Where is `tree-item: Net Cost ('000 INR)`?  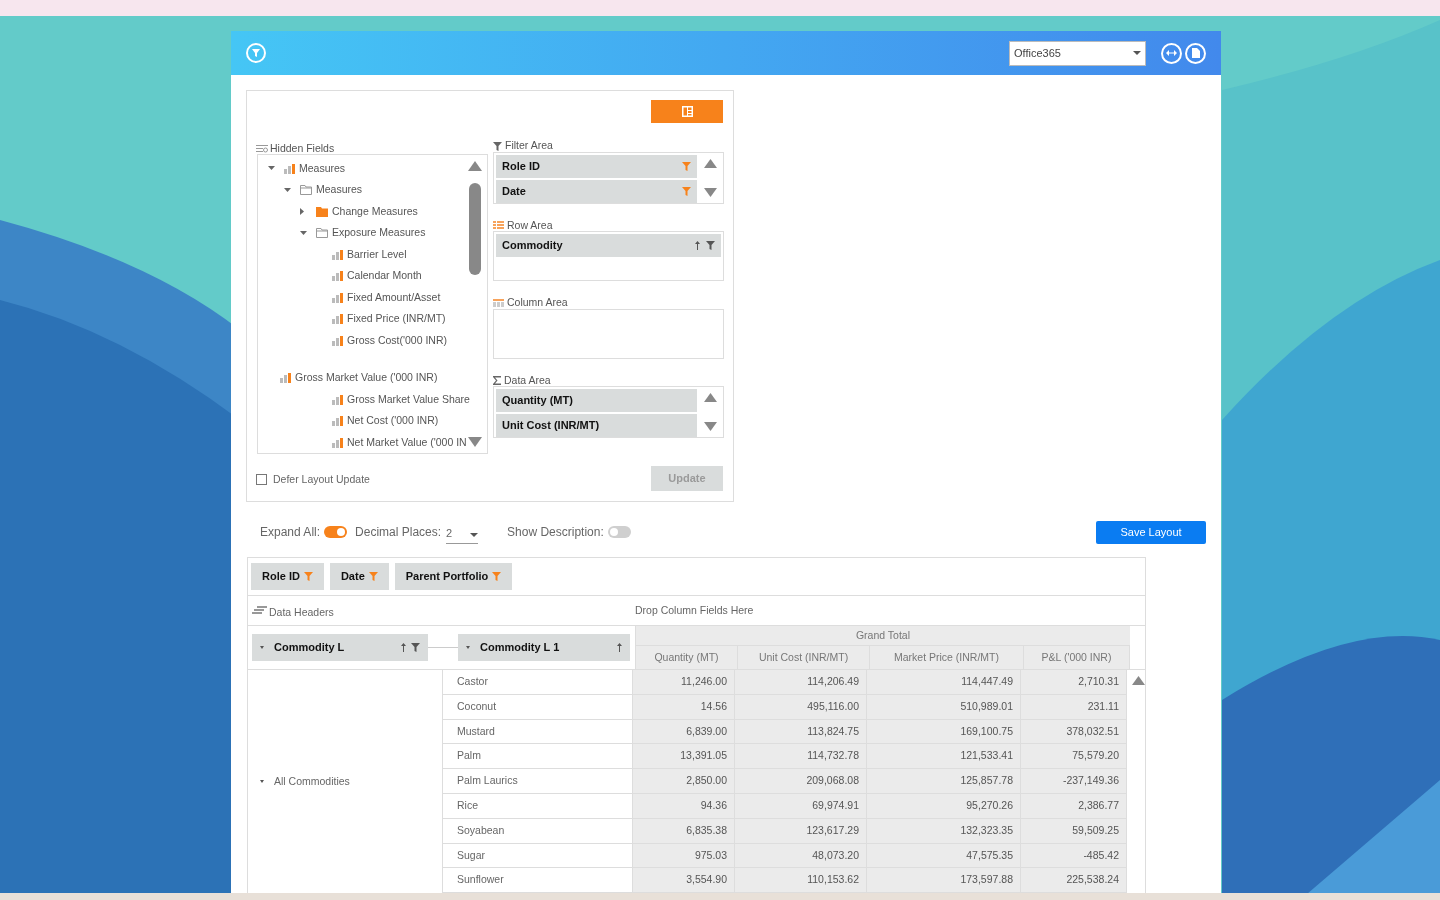 tree-item: Net Cost ('000 INR) is located at coordinates (393, 421).